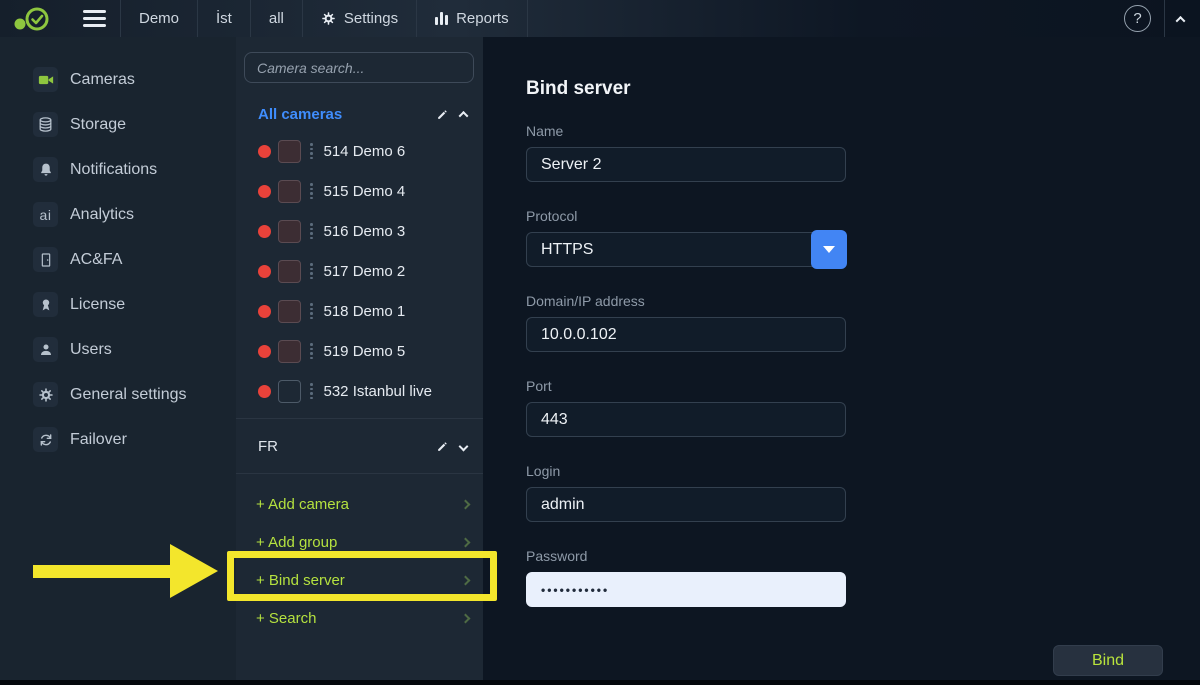 The width and height of the screenshot is (1200, 685). Describe the element at coordinates (45, 349) in the screenshot. I see `users-icon` at that location.